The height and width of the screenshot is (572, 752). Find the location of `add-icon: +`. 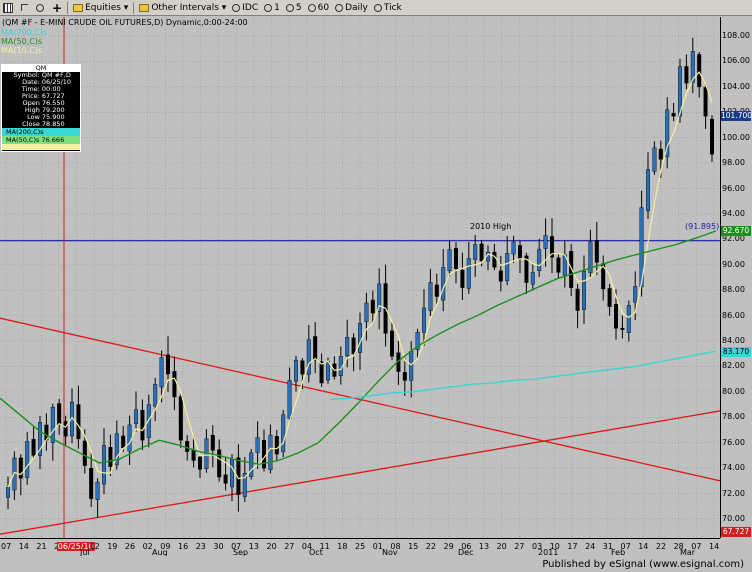

add-icon: + is located at coordinates (57, 8).